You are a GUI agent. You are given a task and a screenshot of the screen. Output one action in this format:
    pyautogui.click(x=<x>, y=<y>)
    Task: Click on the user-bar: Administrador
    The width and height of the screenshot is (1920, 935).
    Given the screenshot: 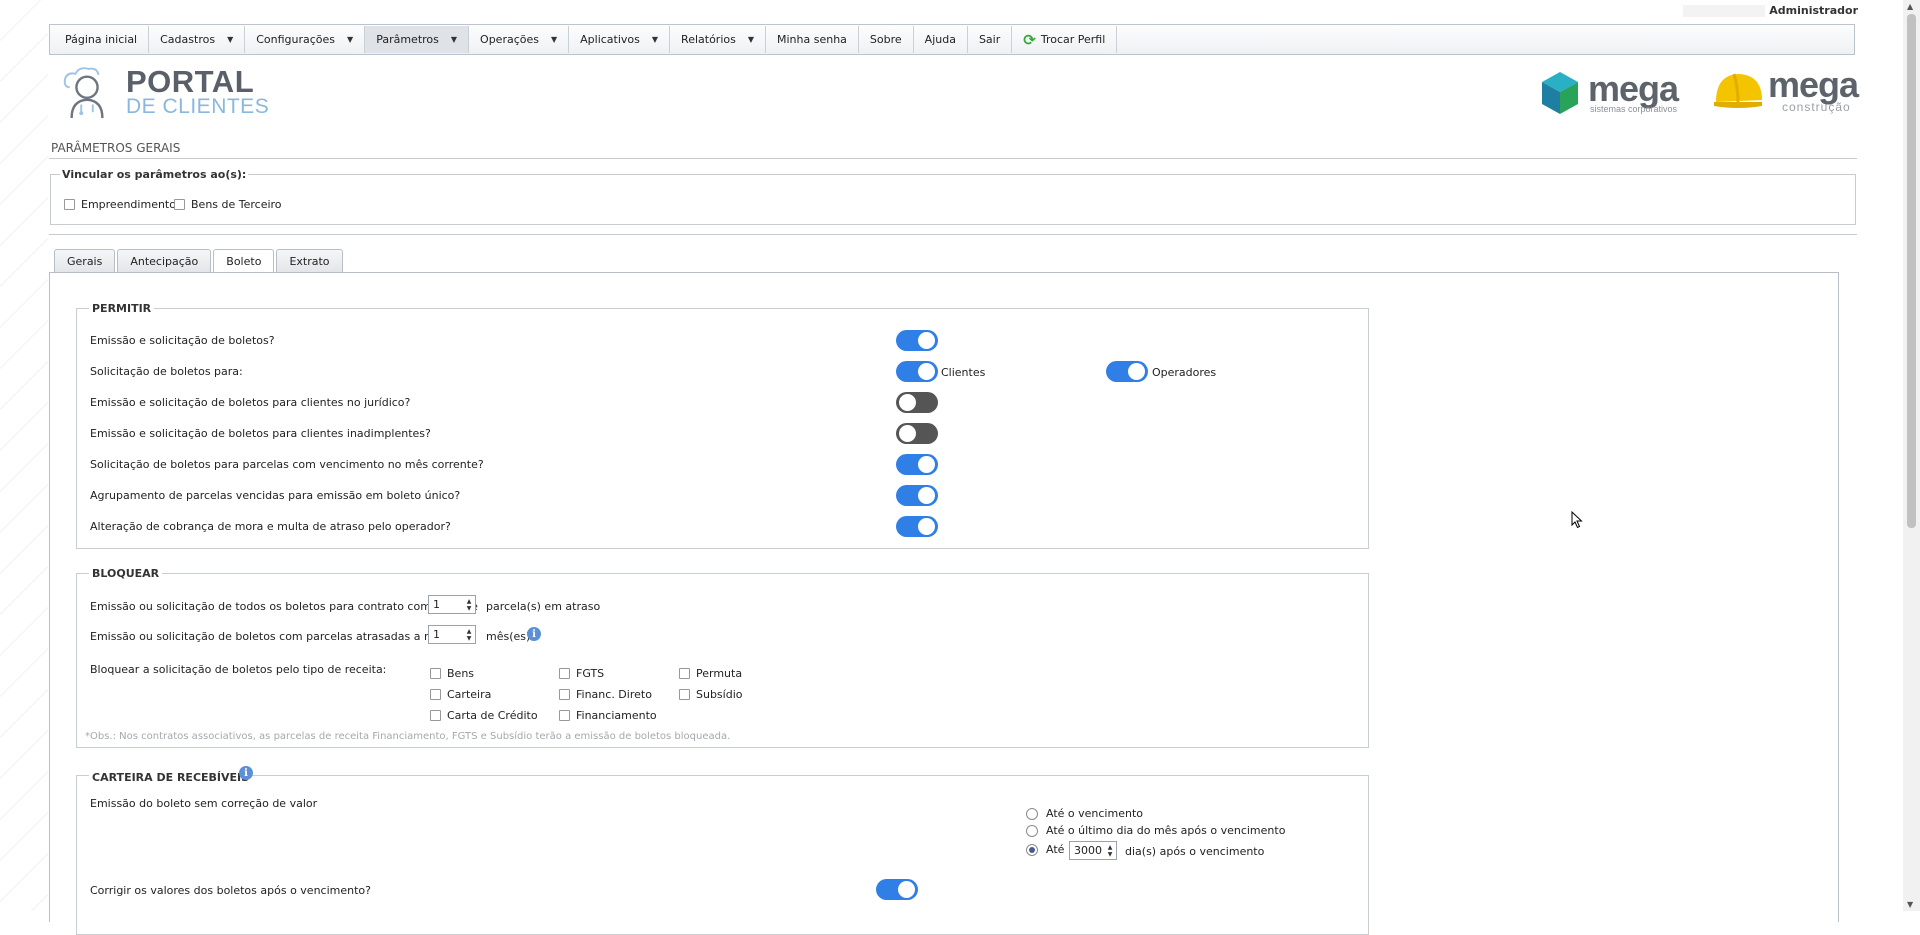 What is the action you would take?
    pyautogui.click(x=1770, y=10)
    